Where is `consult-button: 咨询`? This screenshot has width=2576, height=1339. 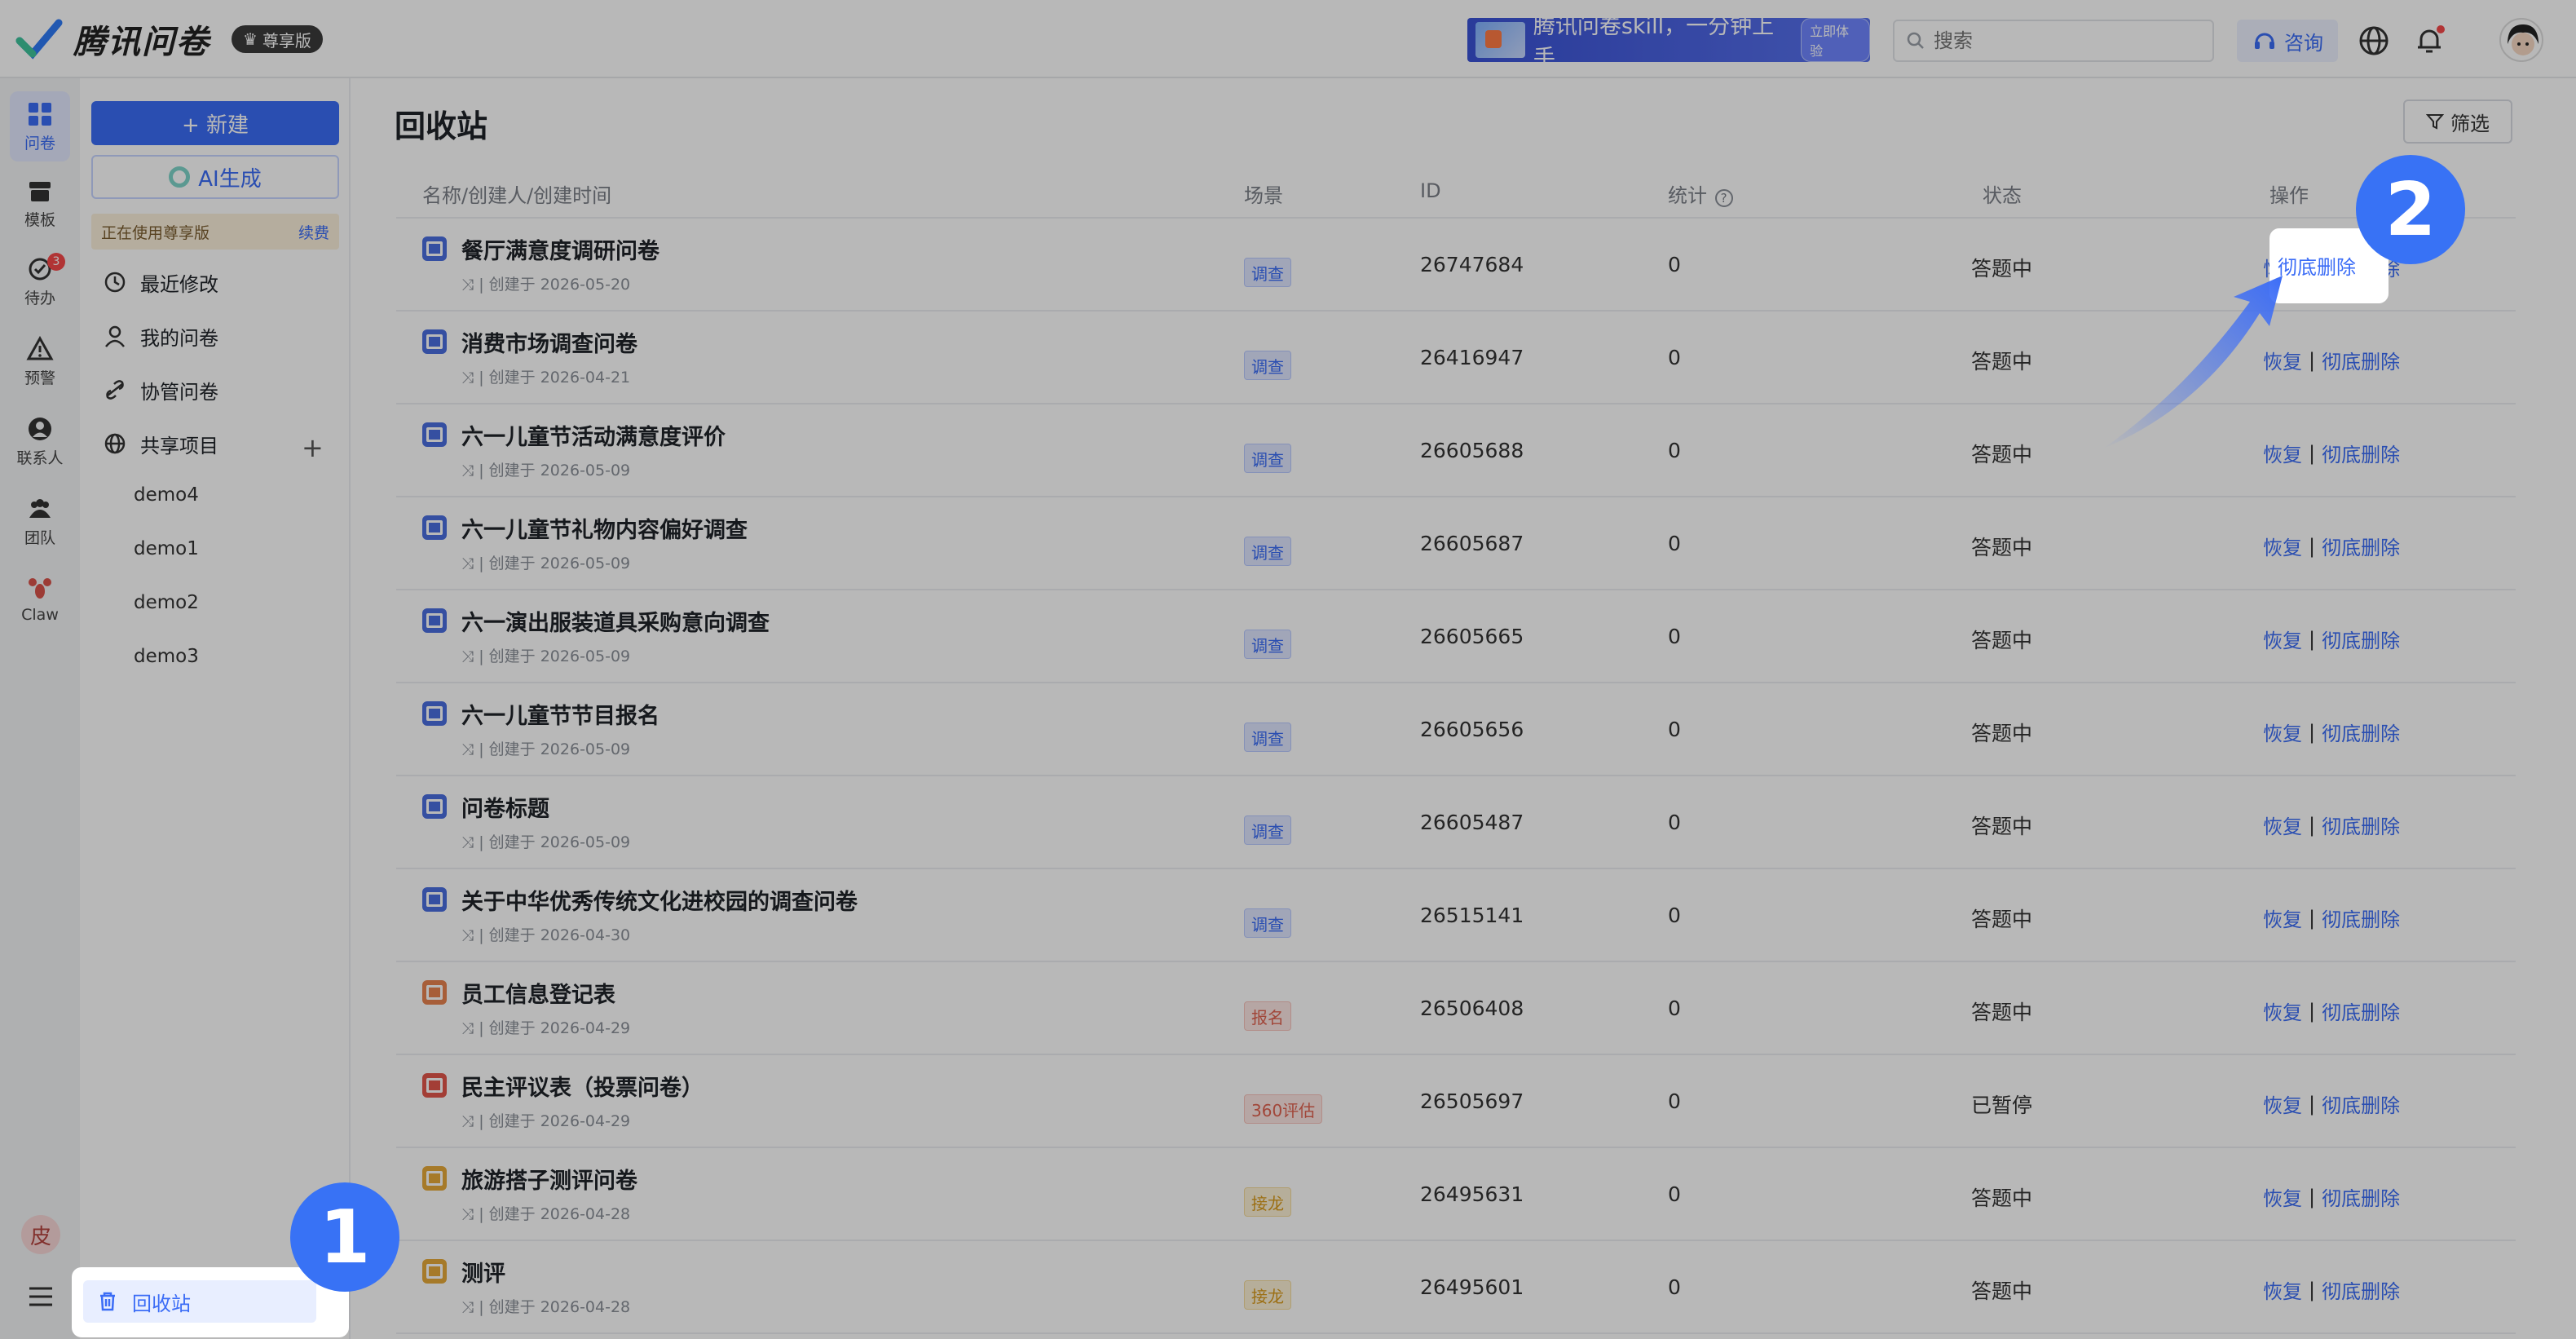 consult-button: 咨询 is located at coordinates (2287, 41).